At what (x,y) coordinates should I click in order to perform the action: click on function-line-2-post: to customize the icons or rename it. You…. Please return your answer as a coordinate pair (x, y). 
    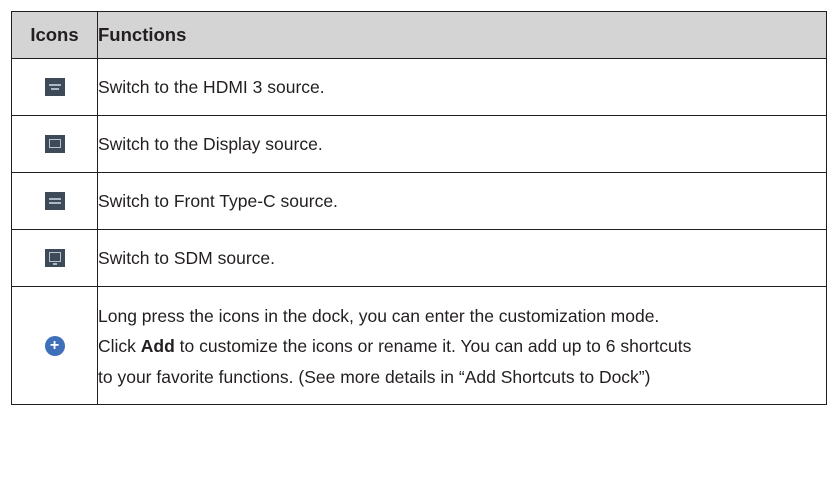
    Looking at the image, I should click on (433, 346).